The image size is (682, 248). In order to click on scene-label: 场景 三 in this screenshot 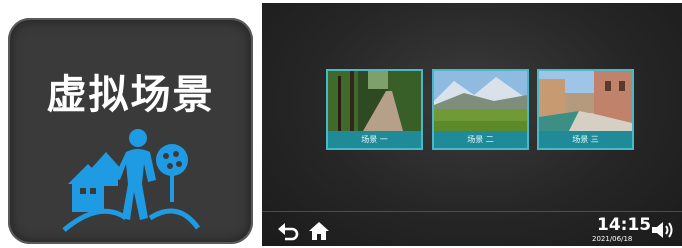, I will do `click(585, 139)`.